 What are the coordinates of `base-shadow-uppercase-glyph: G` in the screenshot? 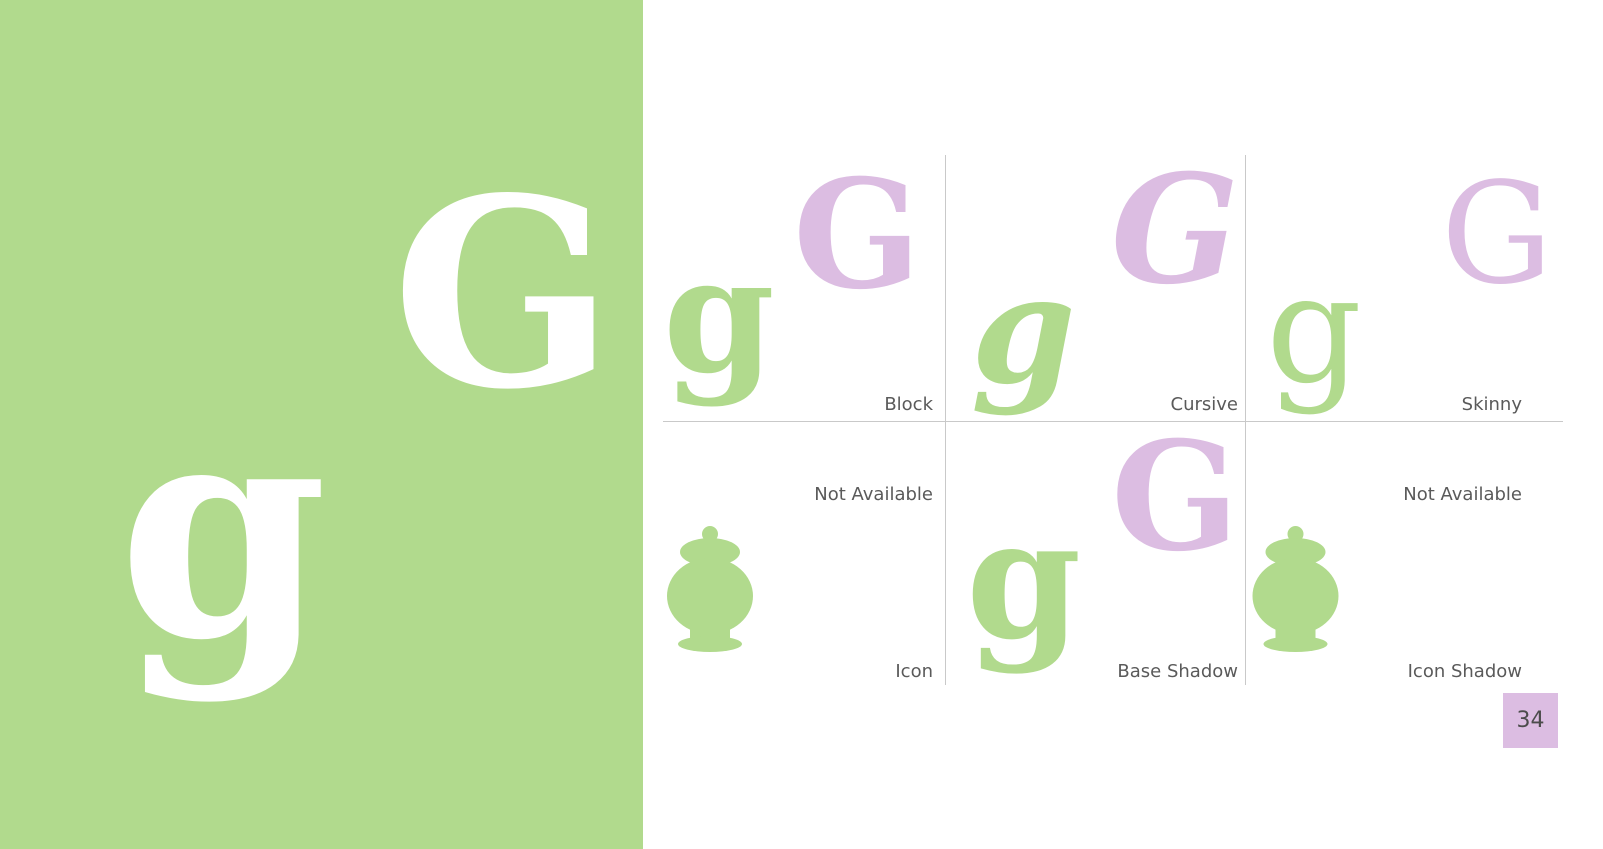 It's located at (1175, 497).